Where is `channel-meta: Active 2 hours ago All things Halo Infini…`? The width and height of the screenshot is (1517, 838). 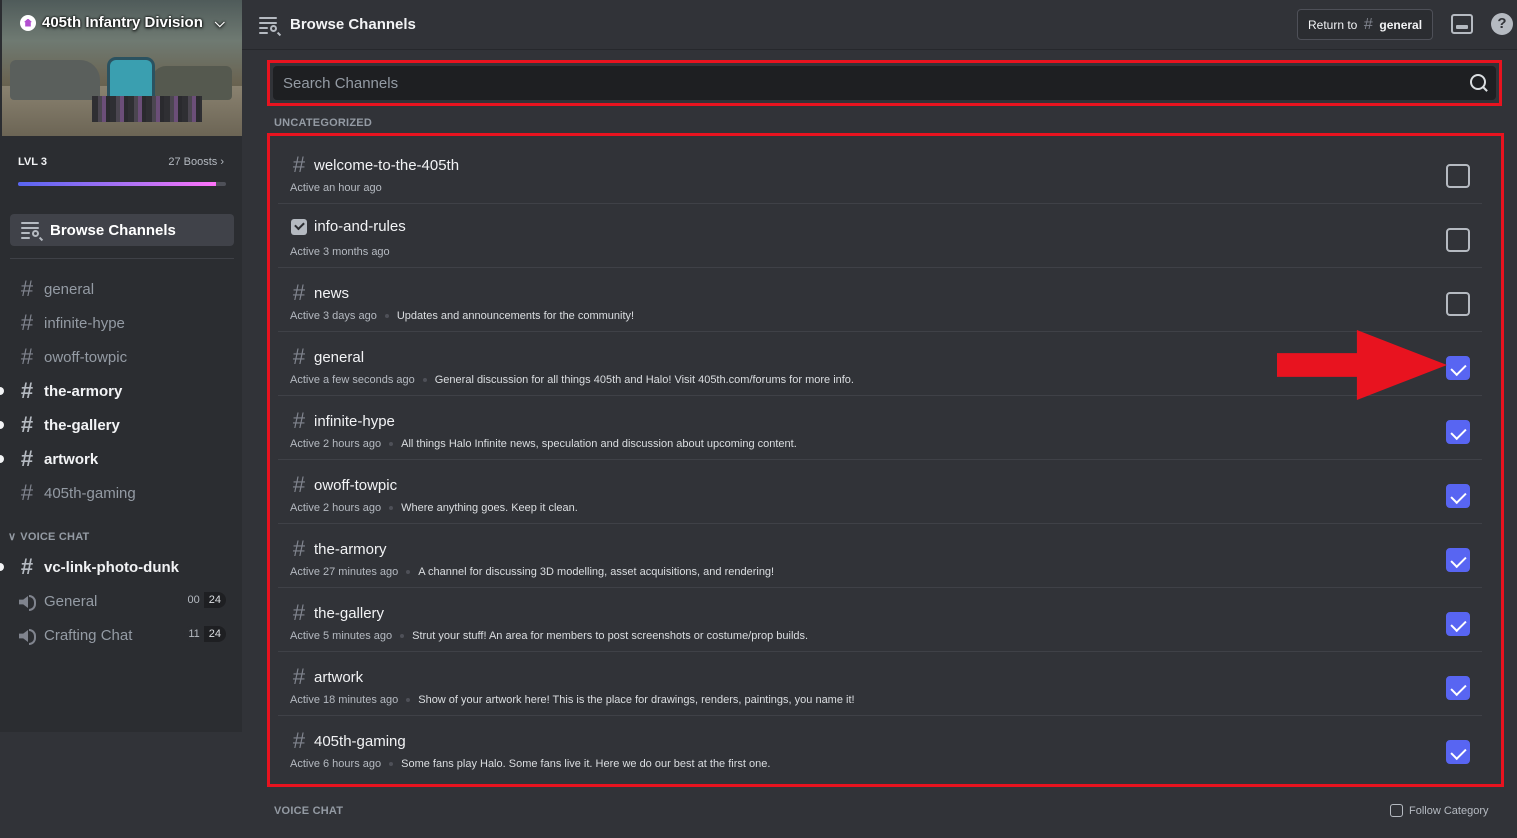 channel-meta: Active 2 hours ago All things Halo Infini… is located at coordinates (543, 444).